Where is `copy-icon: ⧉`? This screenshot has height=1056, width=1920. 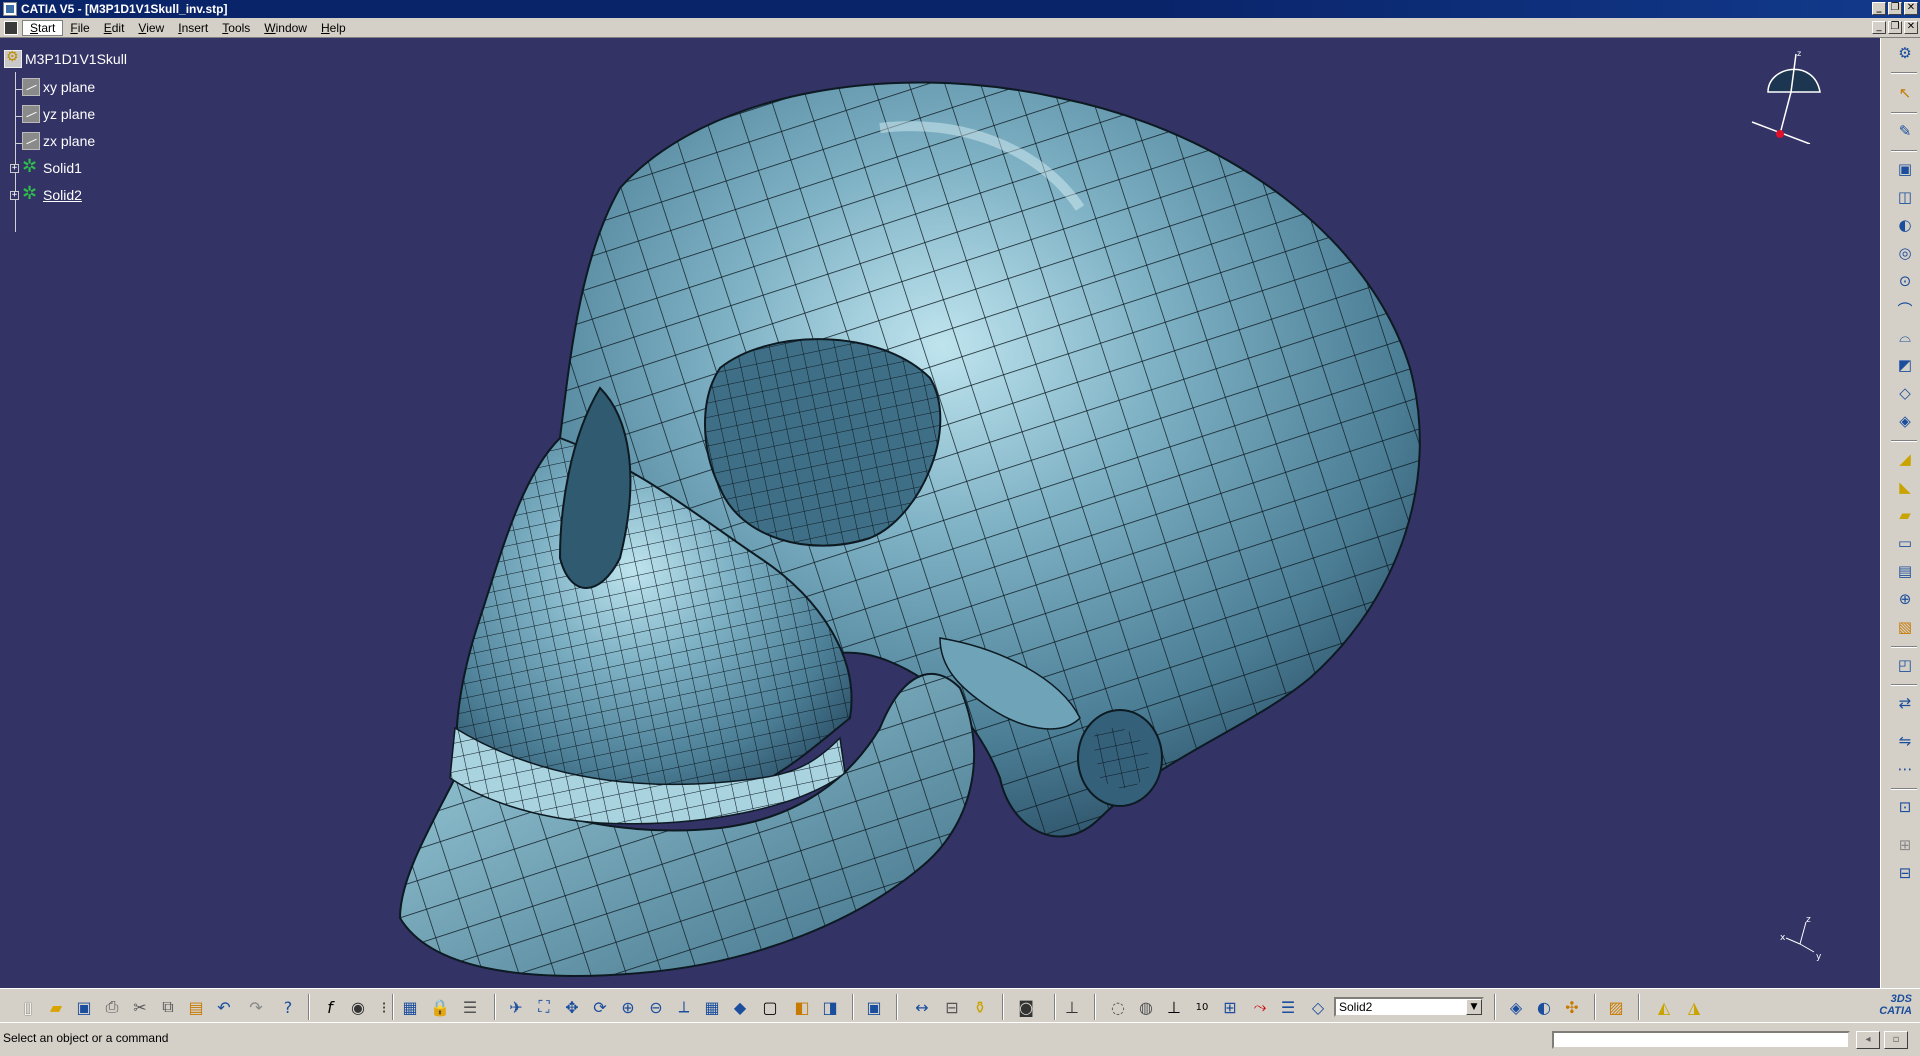 copy-icon: ⧉ is located at coordinates (168, 1007).